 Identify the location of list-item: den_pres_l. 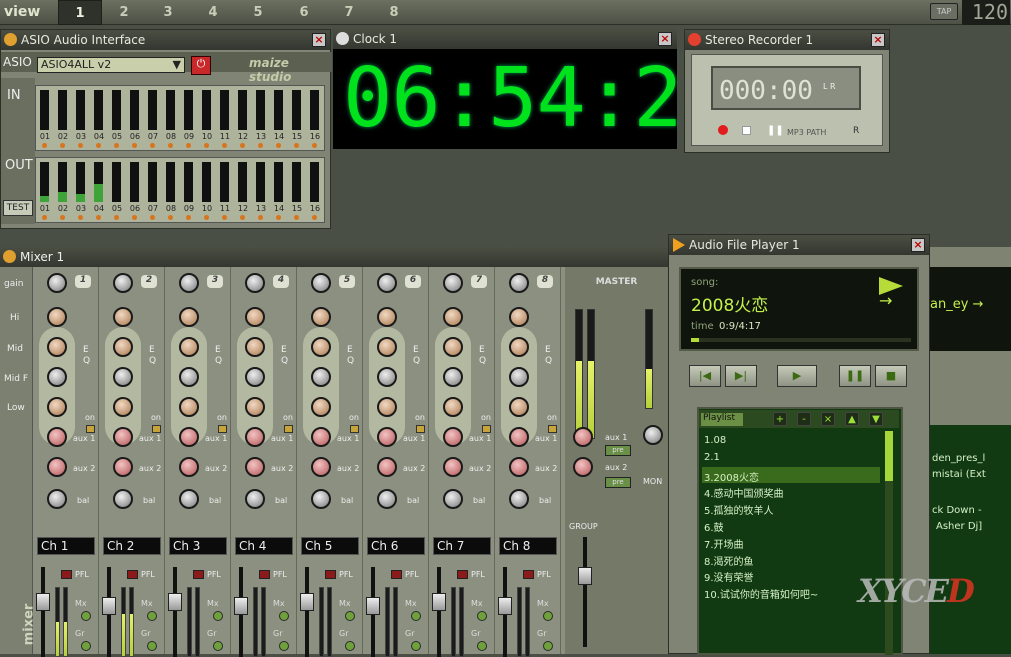
(958, 458).